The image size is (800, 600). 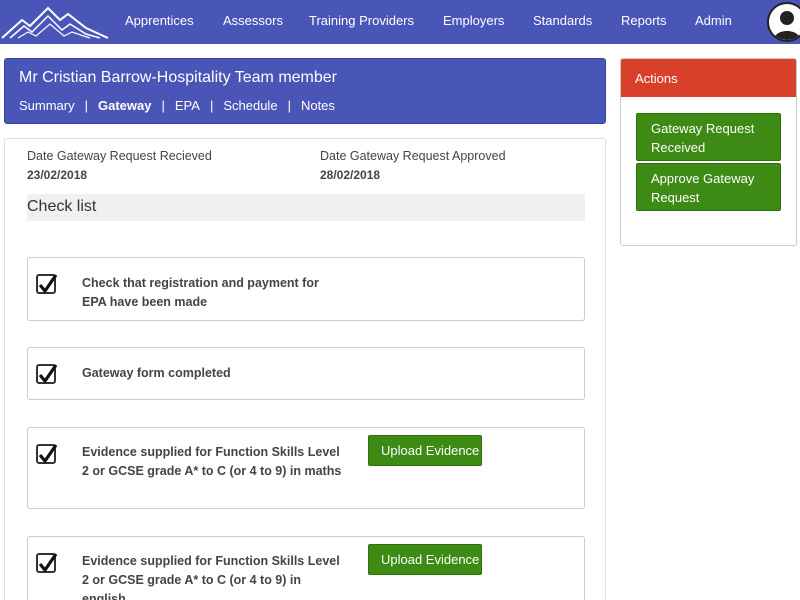 What do you see at coordinates (156, 373) in the screenshot?
I see `checklist-item-text: Gateway form completed` at bounding box center [156, 373].